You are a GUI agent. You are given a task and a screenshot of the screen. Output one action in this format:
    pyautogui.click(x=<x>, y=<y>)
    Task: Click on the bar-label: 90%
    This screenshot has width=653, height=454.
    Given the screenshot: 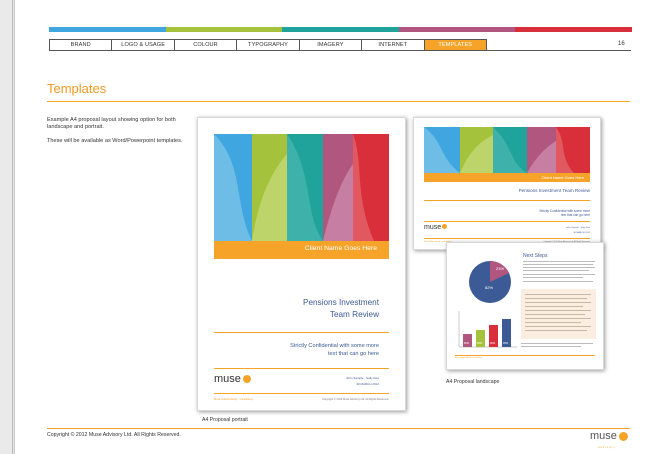 What is the action you would take?
    pyautogui.click(x=493, y=343)
    